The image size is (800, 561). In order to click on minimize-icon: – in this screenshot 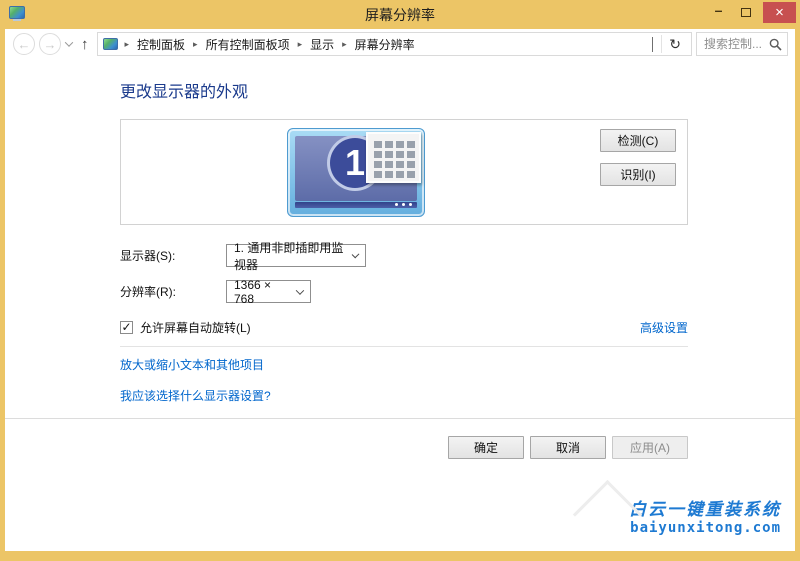, I will do `click(718, 9)`.